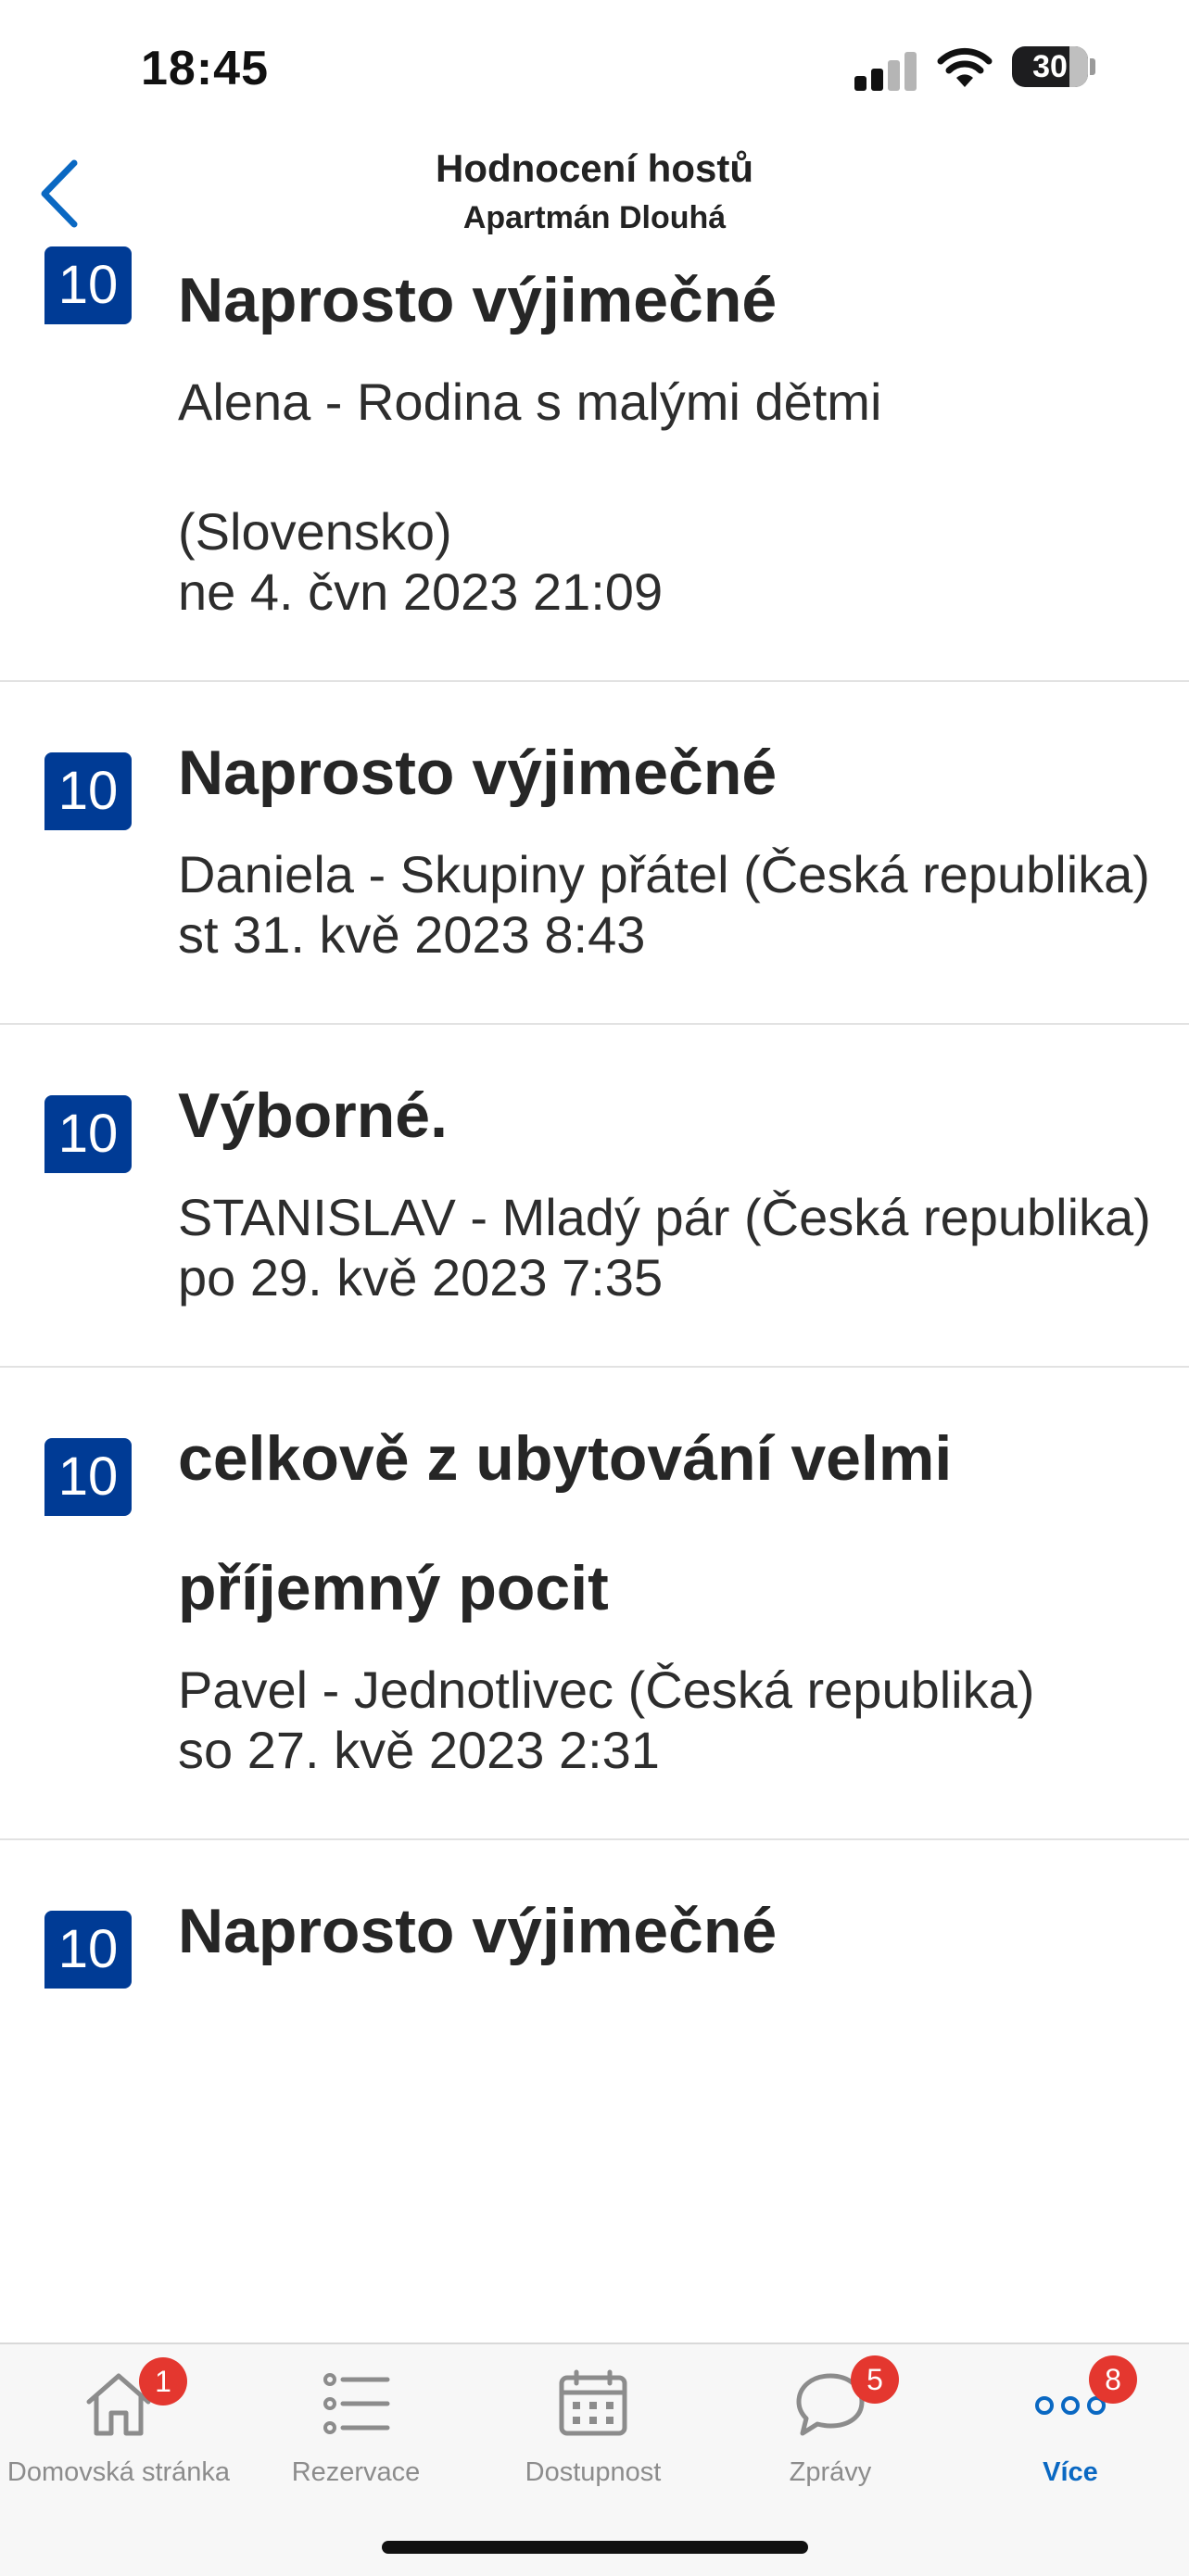 The image size is (1189, 2576). What do you see at coordinates (1113, 2380) in the screenshot?
I see `notification-badge: 8` at bounding box center [1113, 2380].